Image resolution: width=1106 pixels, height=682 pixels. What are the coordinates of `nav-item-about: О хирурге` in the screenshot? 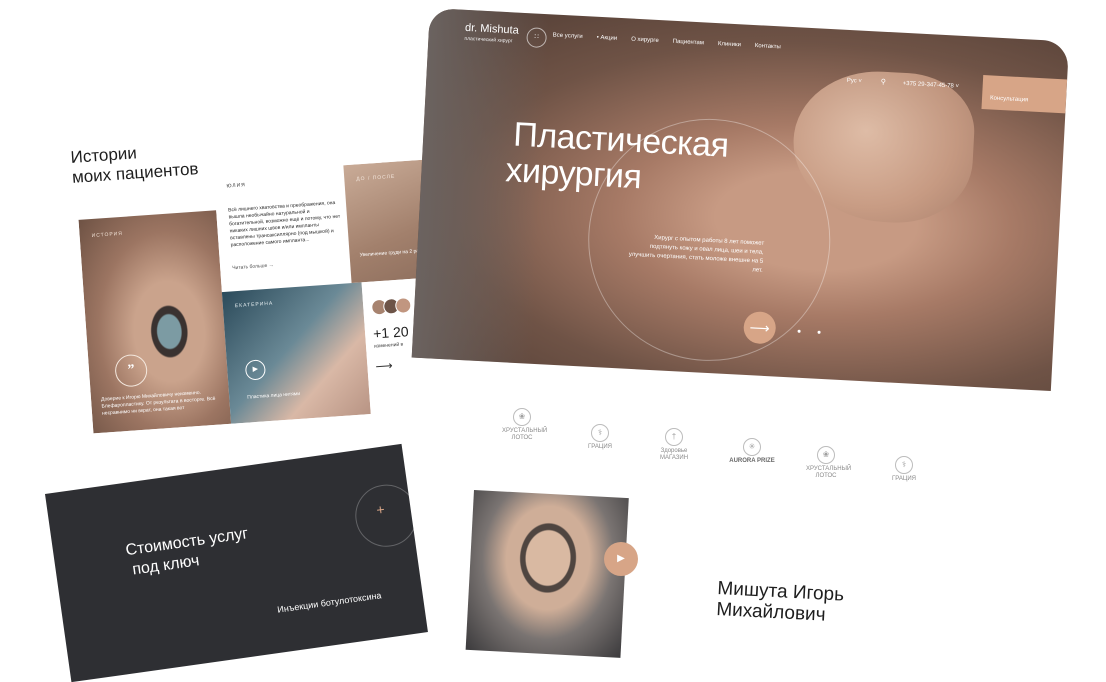 It's located at (645, 40).